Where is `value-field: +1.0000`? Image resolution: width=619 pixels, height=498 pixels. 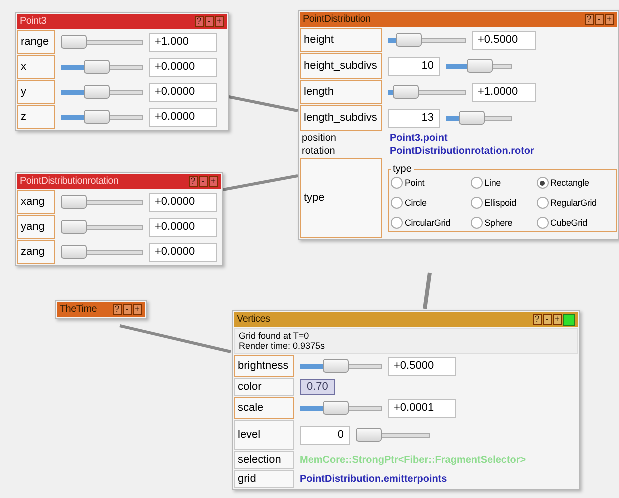
value-field: +1.0000 is located at coordinates (504, 92).